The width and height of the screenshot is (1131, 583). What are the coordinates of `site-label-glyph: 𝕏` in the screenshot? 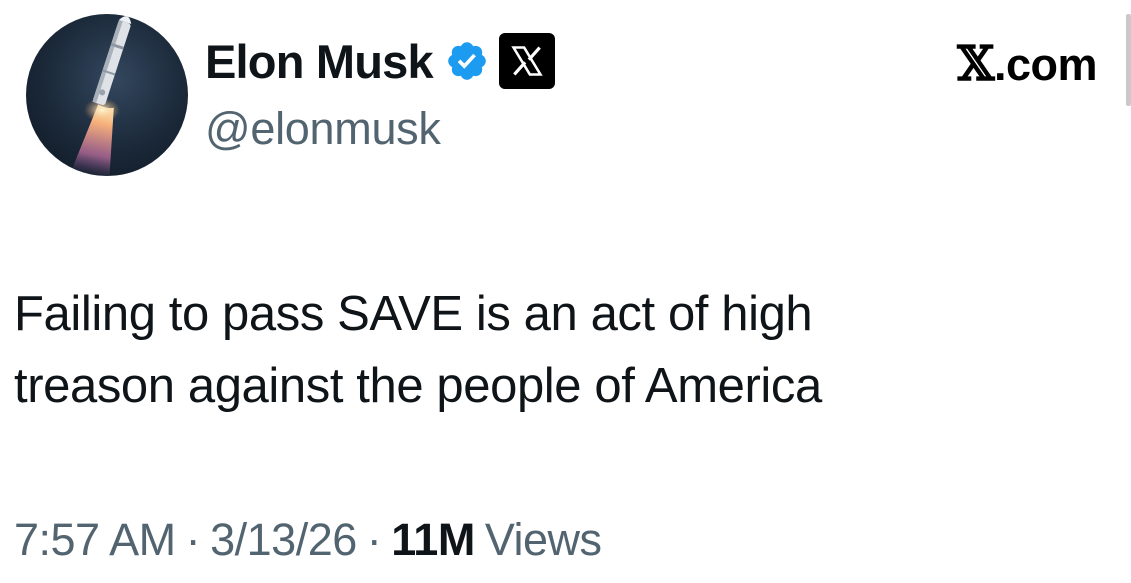 It's located at (975, 64).